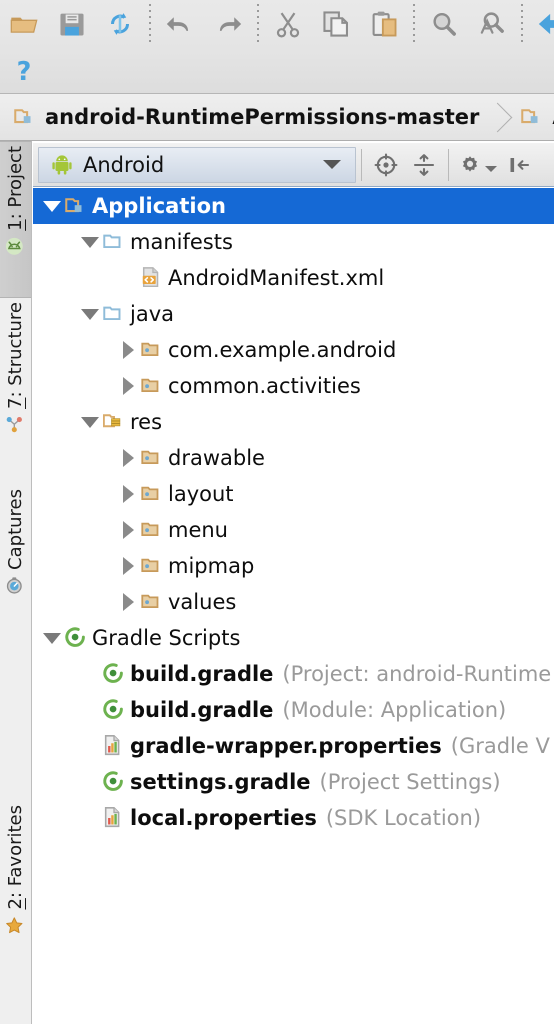 The image size is (554, 1024). I want to click on rail-item-label: Captures, so click(15, 529).